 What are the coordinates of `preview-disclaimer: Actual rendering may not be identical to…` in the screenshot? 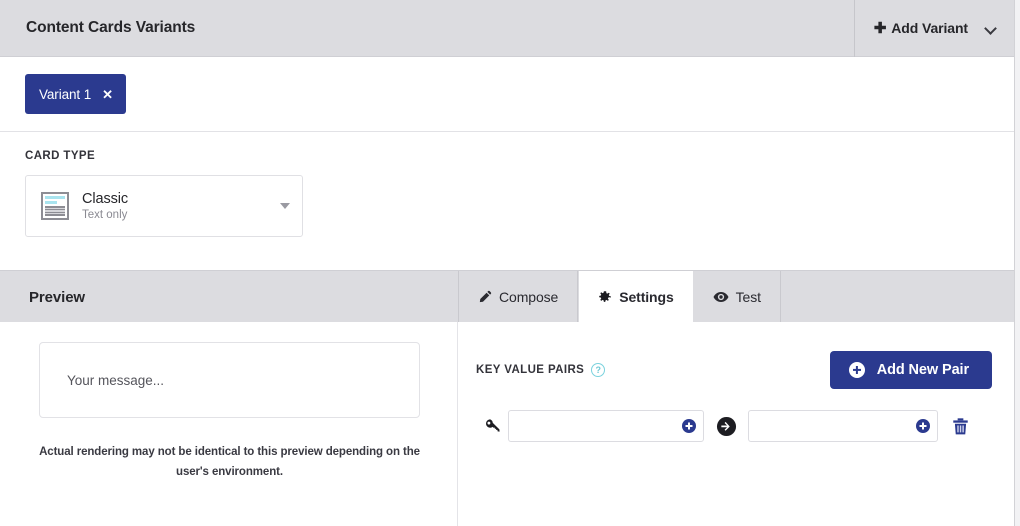 It's located at (229, 462).